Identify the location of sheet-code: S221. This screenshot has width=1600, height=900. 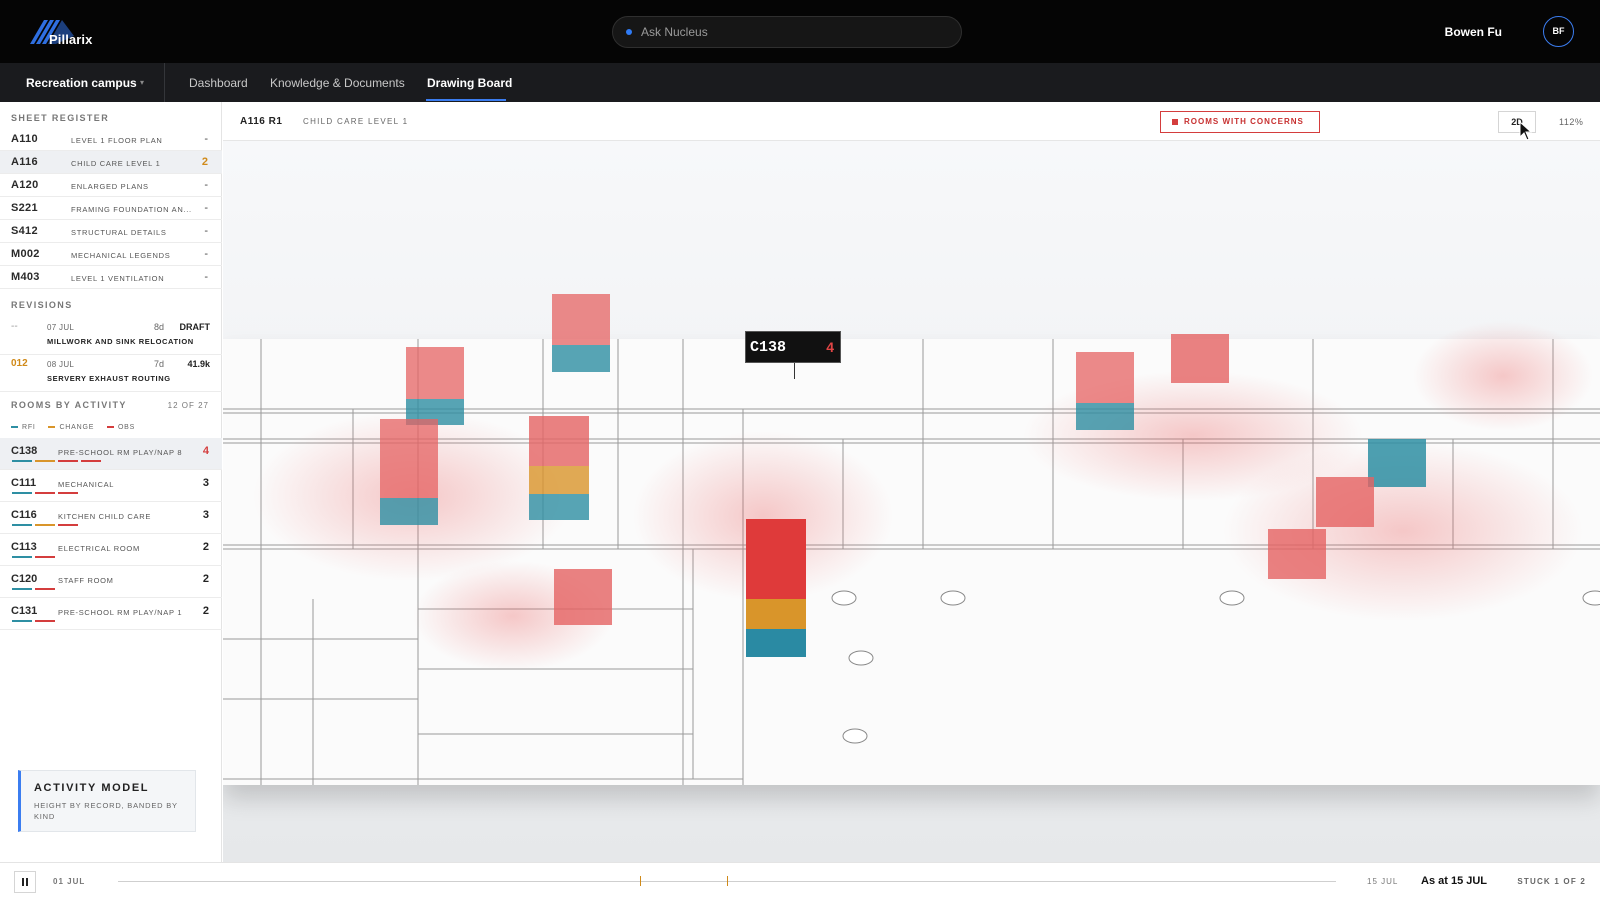
(24, 208).